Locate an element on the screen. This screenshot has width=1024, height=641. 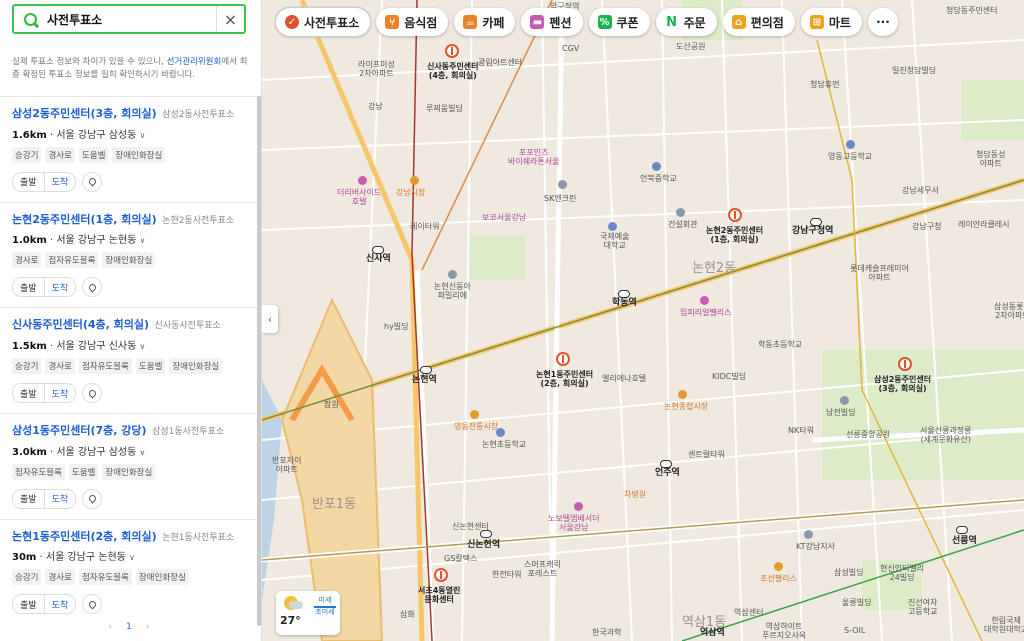
item-address: 1.6km · 서울 강남구 삼성동 ∨ is located at coordinates (129, 133).